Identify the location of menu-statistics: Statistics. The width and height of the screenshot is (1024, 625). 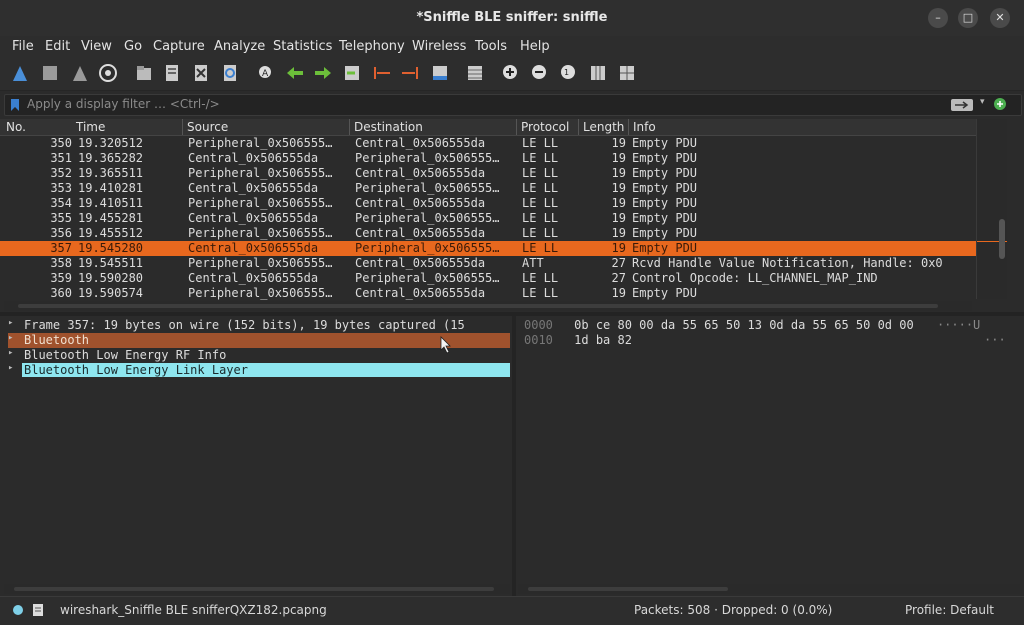
(302, 46).